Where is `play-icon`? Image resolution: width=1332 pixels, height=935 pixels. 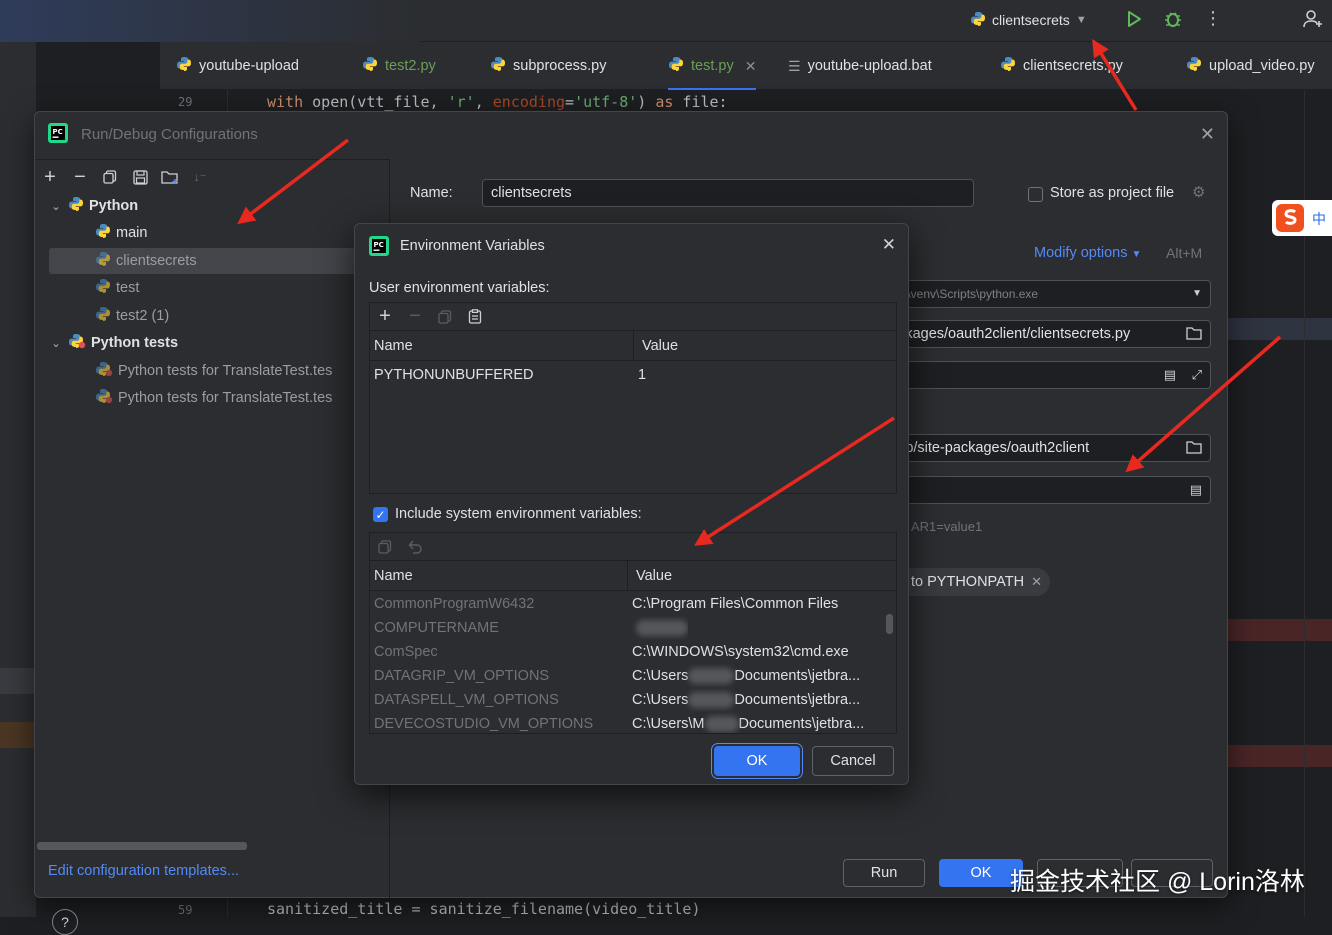 play-icon is located at coordinates (1134, 19).